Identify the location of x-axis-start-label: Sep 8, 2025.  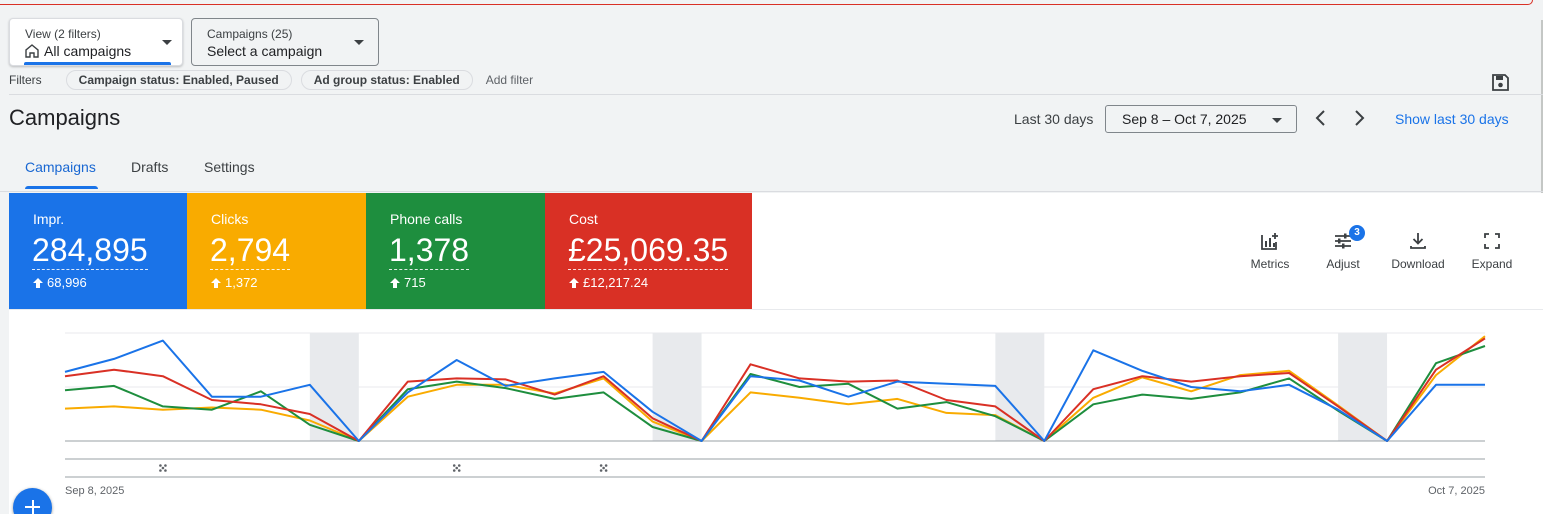
(94, 491).